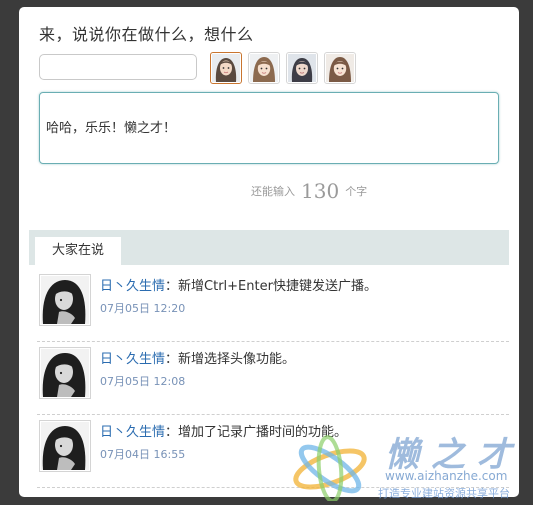 This screenshot has height=505, width=533. What do you see at coordinates (273, 378) in the screenshot?
I see `feed-item: 日丶久生情：新增选择头像功能。 07月05日 12:08` at bounding box center [273, 378].